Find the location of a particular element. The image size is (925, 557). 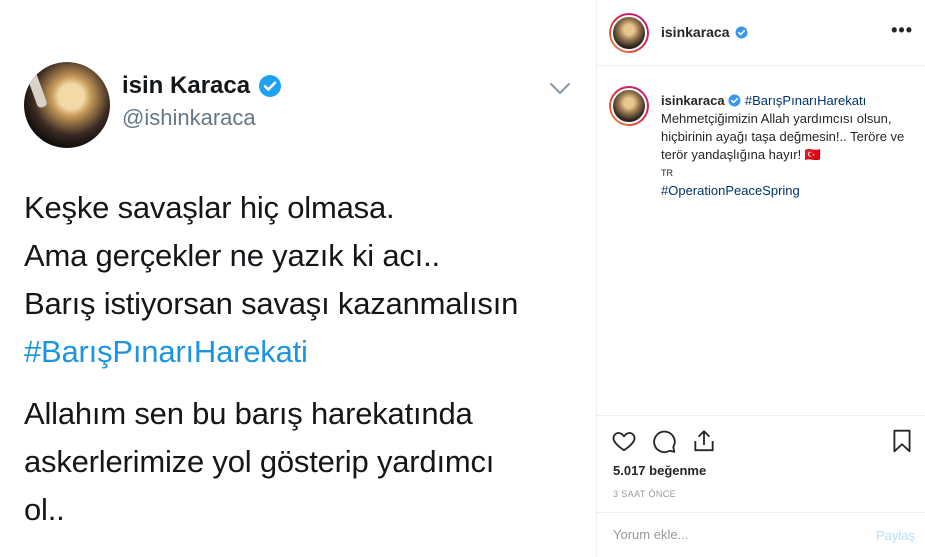

caption-hashtag-link: #BarışPınarıHarekatı is located at coordinates (805, 100).